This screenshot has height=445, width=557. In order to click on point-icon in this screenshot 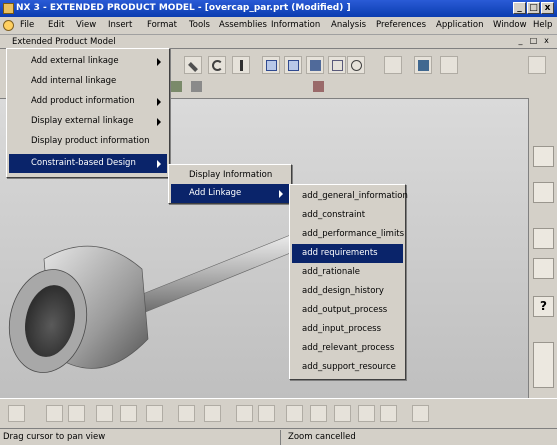, I will do `click(347, 87)`.